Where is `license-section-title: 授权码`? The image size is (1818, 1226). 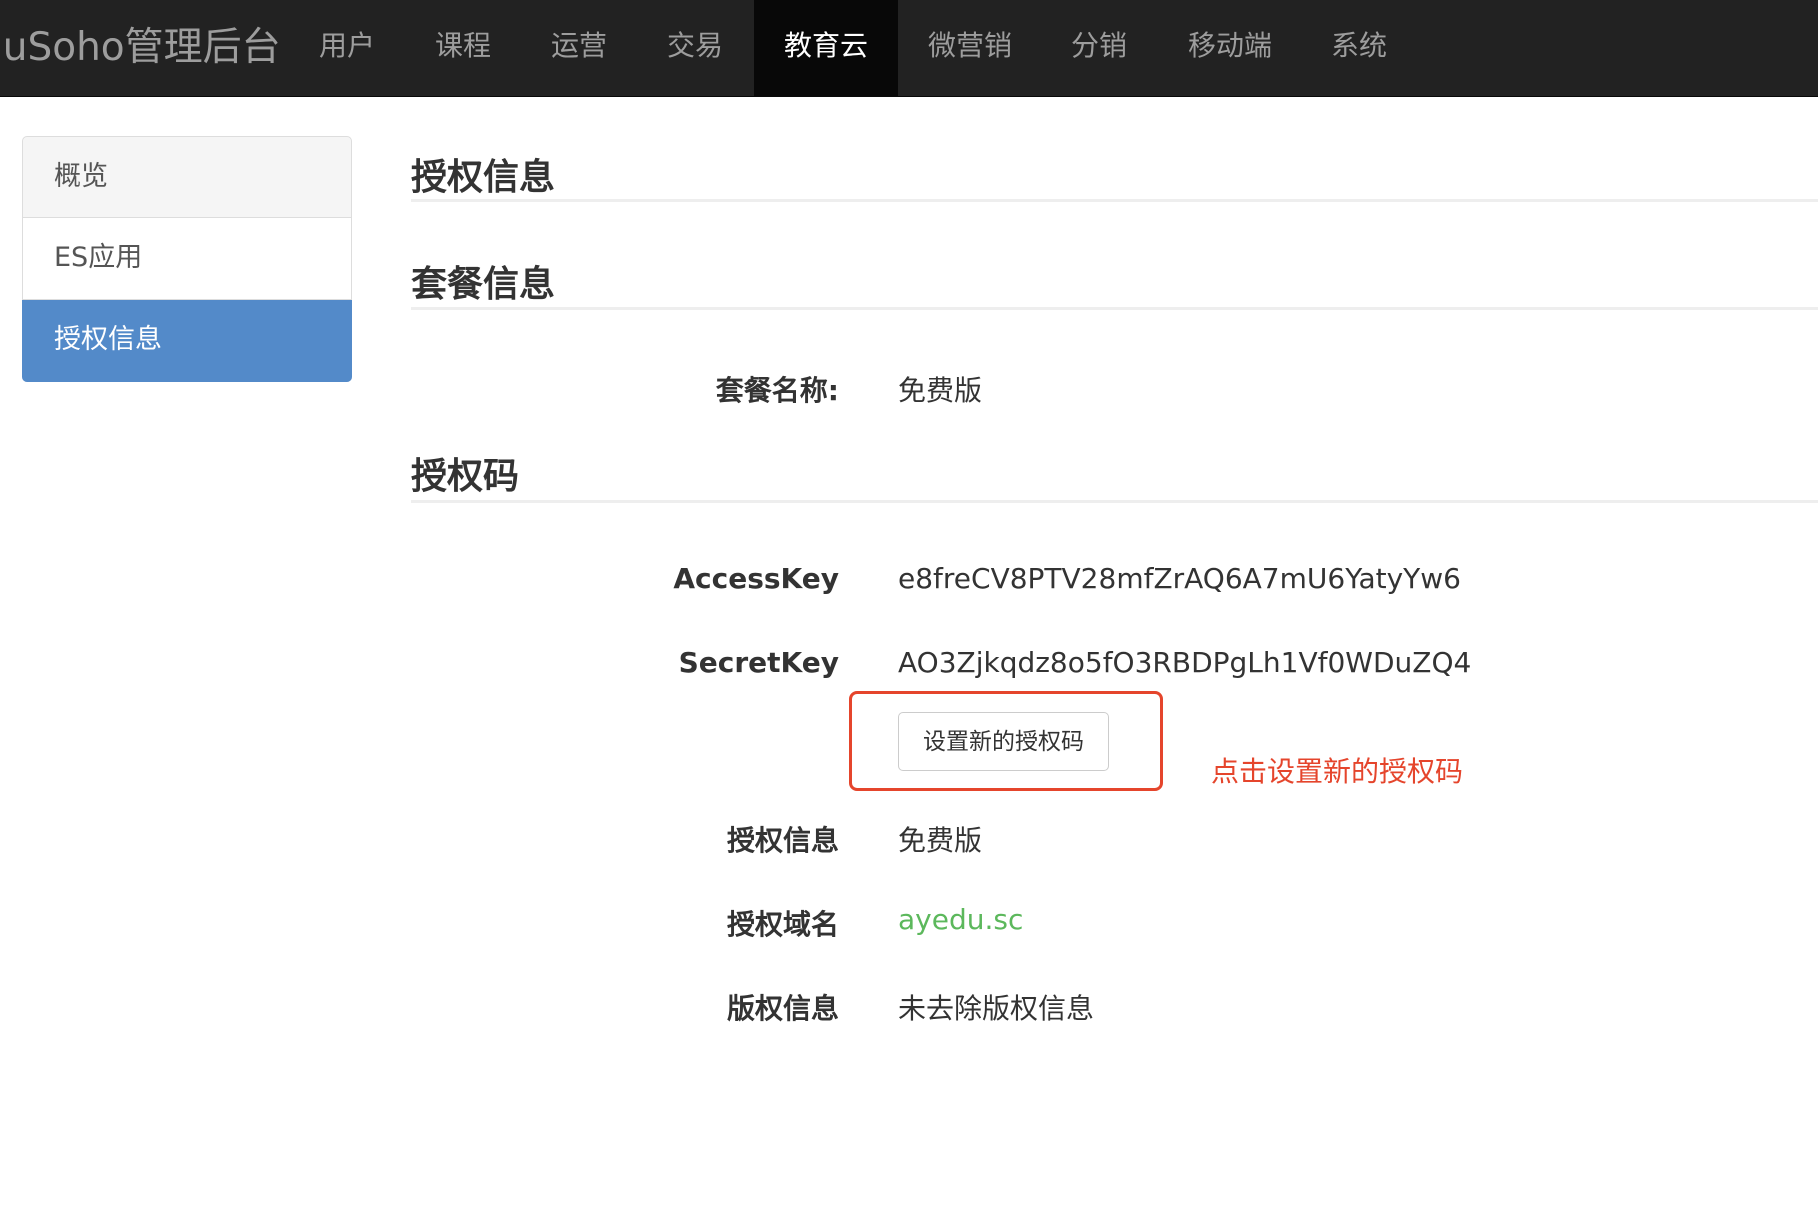 license-section-title: 授权码 is located at coordinates (465, 476).